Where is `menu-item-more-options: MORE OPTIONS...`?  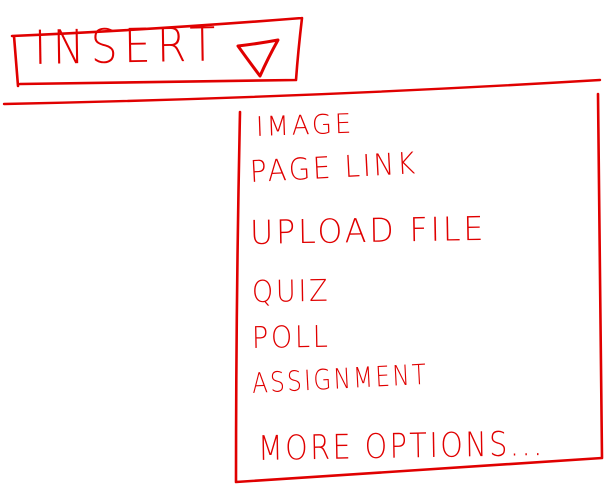
menu-item-more-options: MORE OPTIONS... is located at coordinates (401, 446).